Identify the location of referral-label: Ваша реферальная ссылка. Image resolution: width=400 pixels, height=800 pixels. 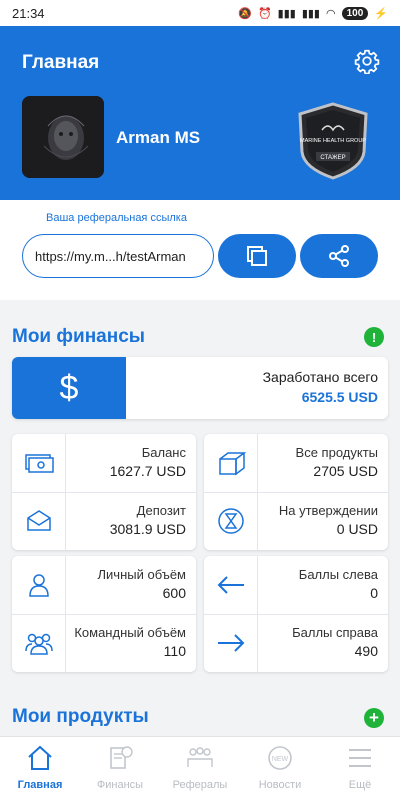
(116, 218).